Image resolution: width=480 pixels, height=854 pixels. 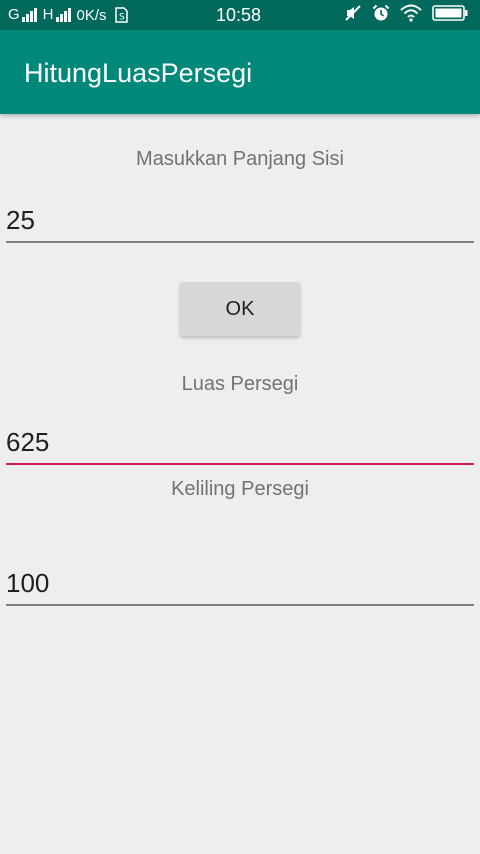 I want to click on signal-2-label: H, so click(x=48, y=14).